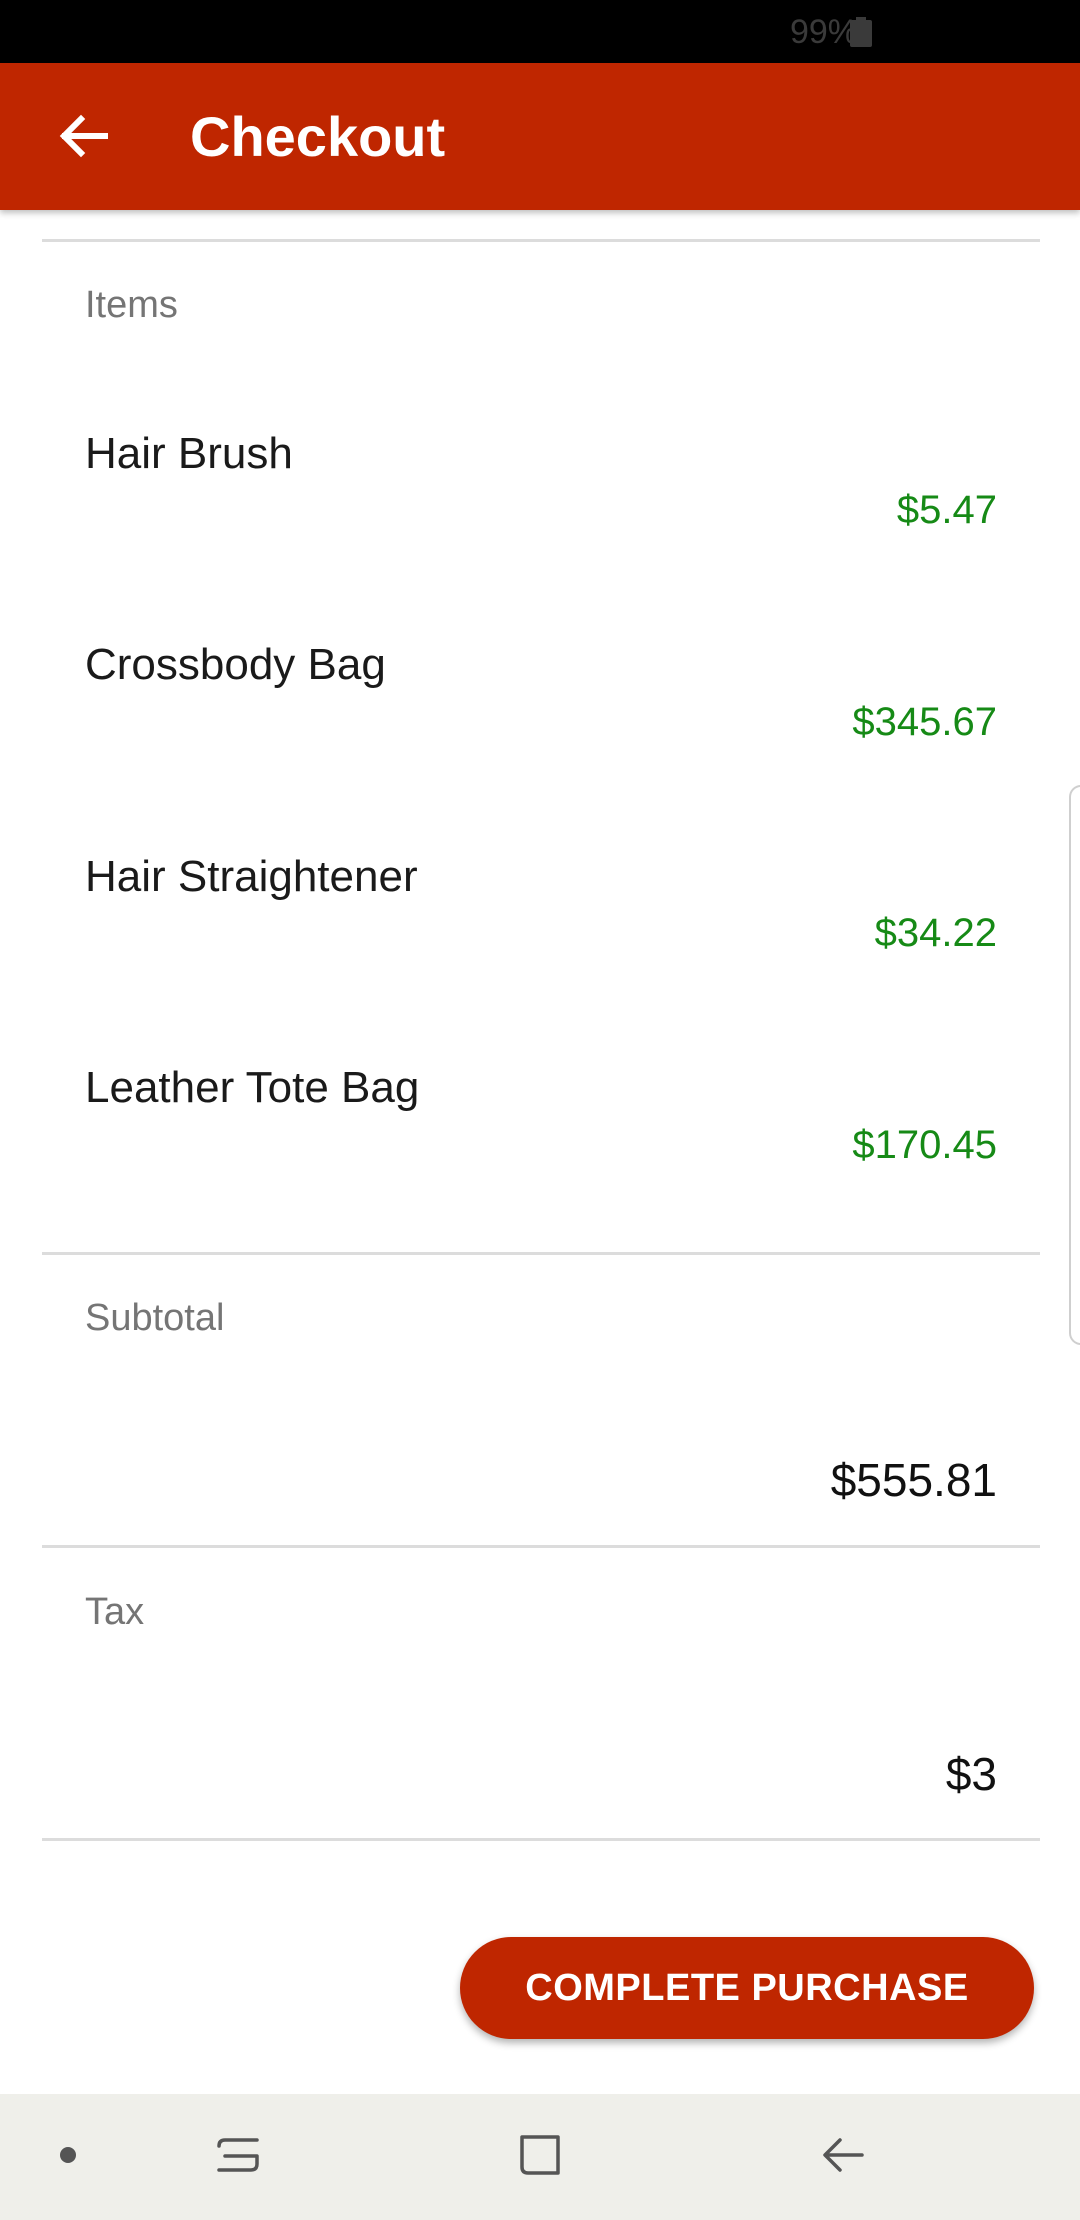  What do you see at coordinates (946, 510) in the screenshot?
I see `item-price-hair-brush: $5.47` at bounding box center [946, 510].